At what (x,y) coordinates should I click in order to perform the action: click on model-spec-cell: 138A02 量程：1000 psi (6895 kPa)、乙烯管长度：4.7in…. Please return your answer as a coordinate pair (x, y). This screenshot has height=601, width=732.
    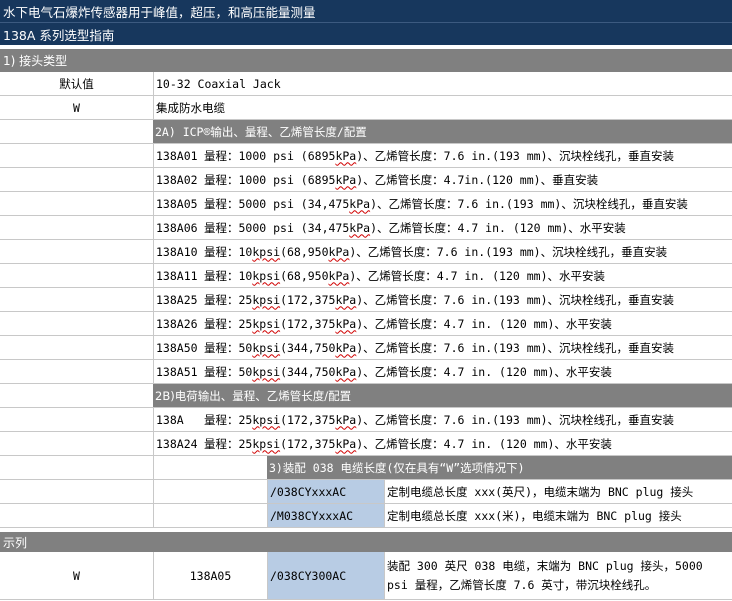
    Looking at the image, I should click on (442, 179).